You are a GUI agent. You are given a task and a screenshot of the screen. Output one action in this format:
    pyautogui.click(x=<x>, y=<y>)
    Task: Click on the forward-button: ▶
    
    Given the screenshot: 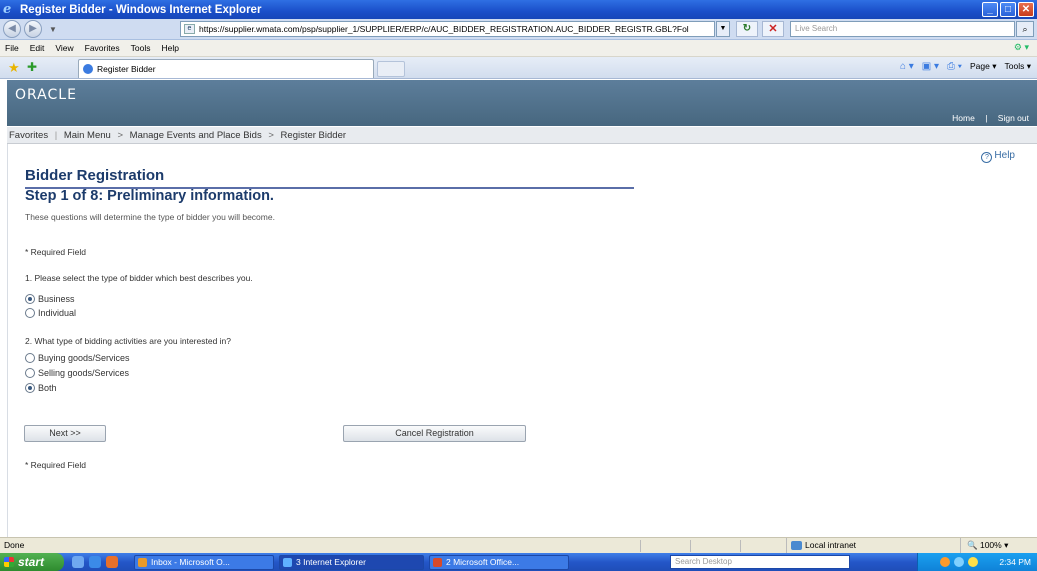 What is the action you would take?
    pyautogui.click(x=33, y=29)
    